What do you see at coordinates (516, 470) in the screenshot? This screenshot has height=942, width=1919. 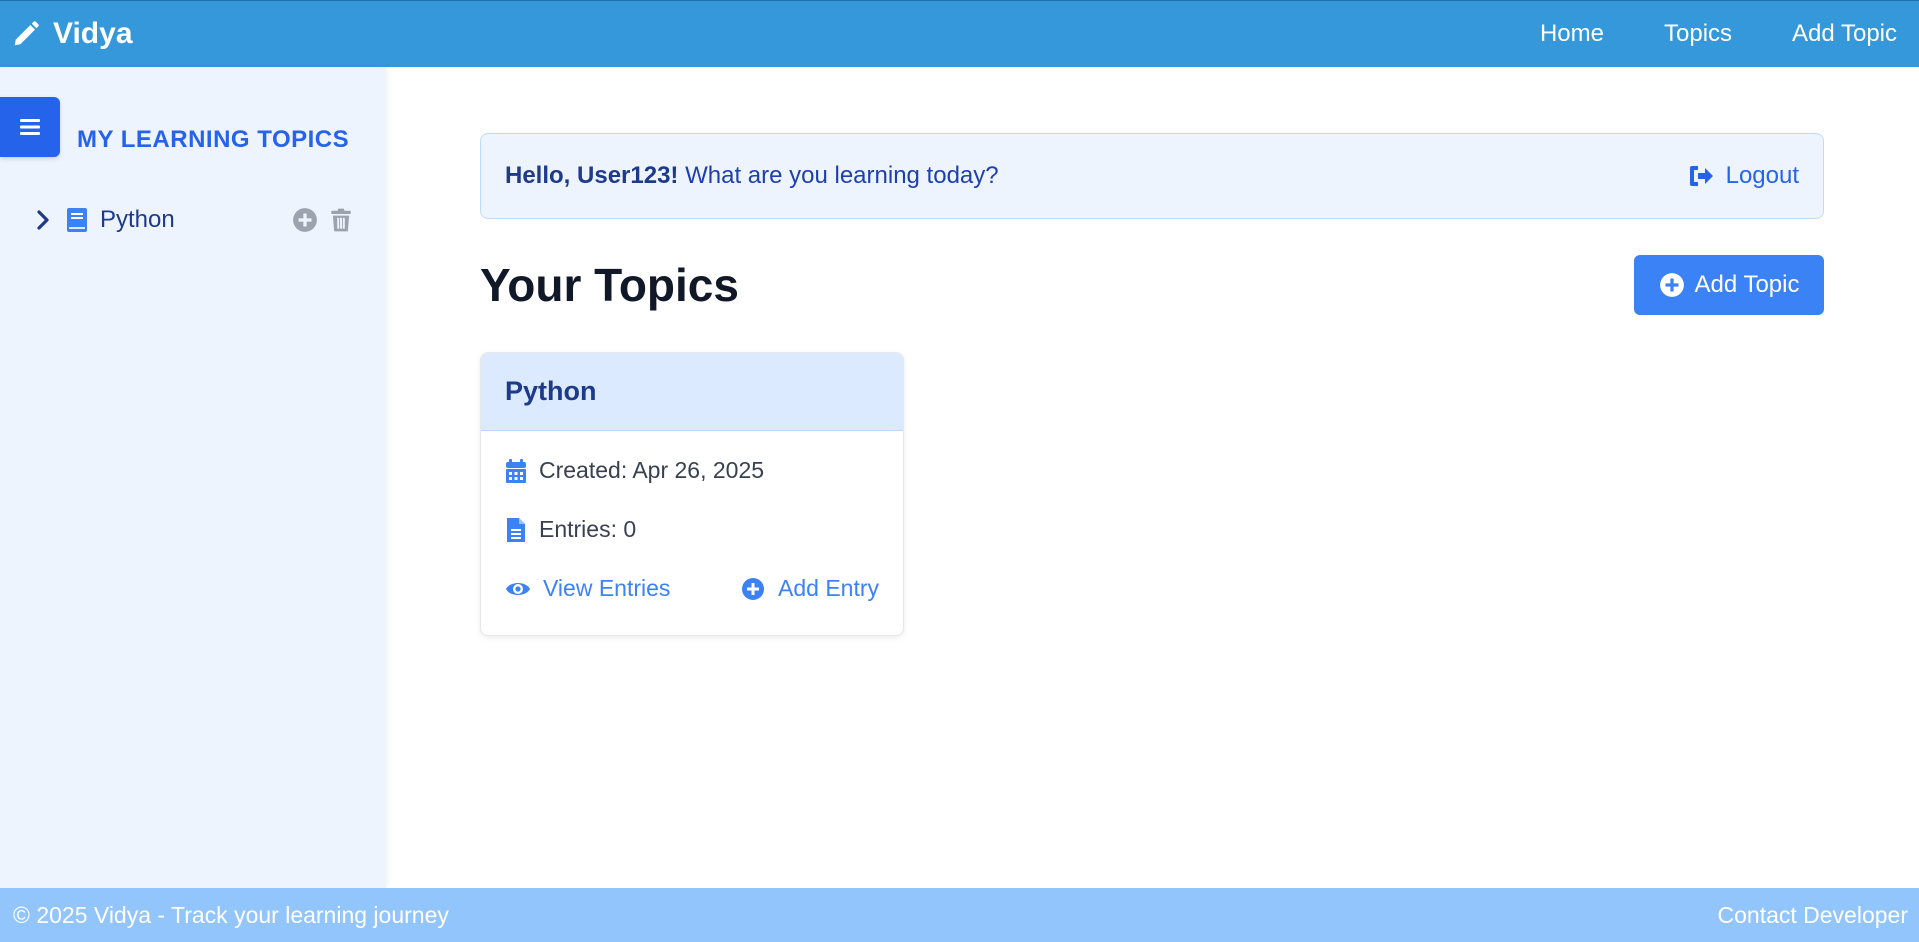 I see `calendar-icon` at bounding box center [516, 470].